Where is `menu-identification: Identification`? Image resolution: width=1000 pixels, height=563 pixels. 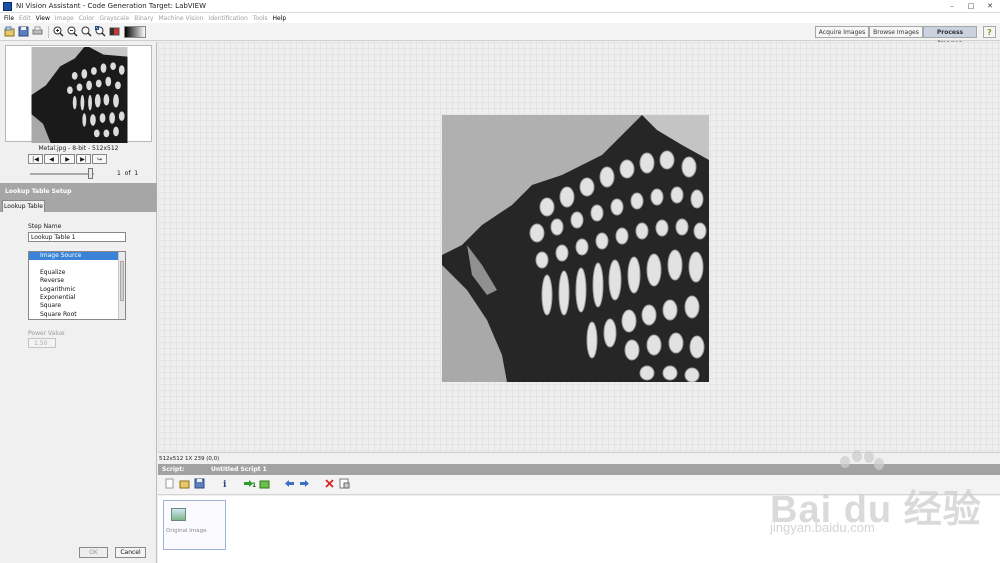 menu-identification: Identification is located at coordinates (227, 18).